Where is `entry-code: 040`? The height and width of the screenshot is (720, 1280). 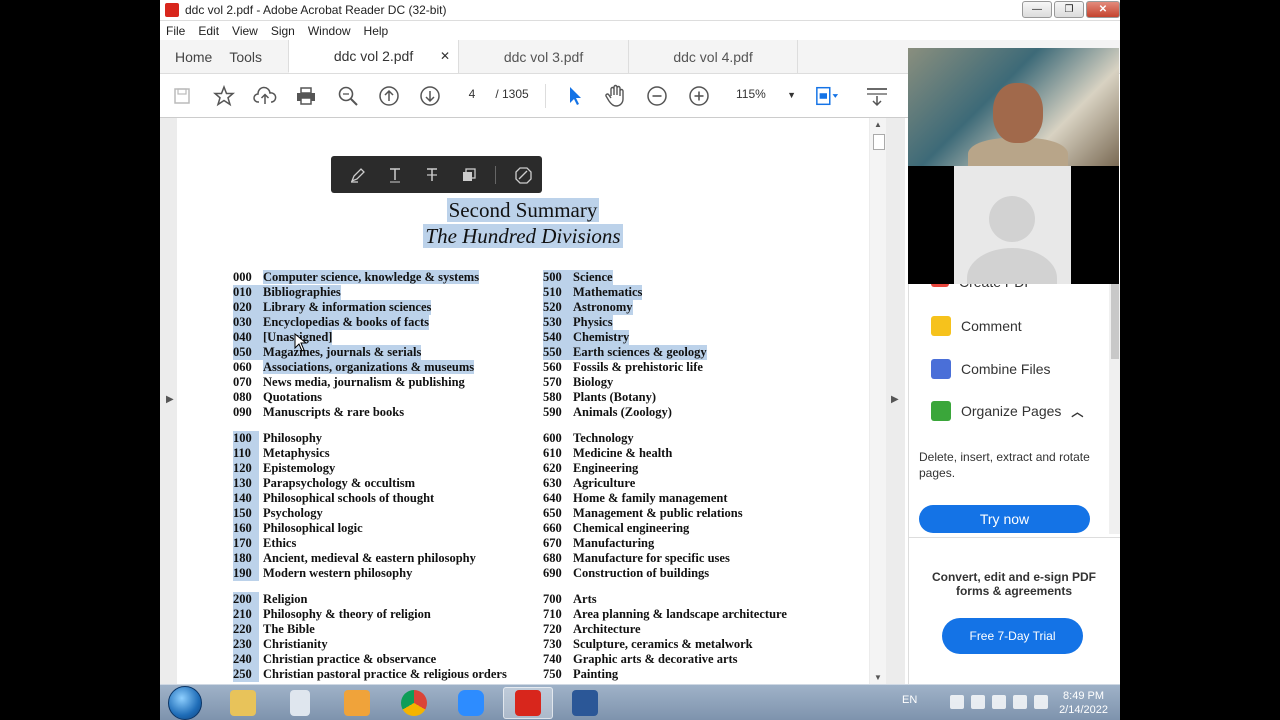 entry-code: 040 is located at coordinates (242, 337).